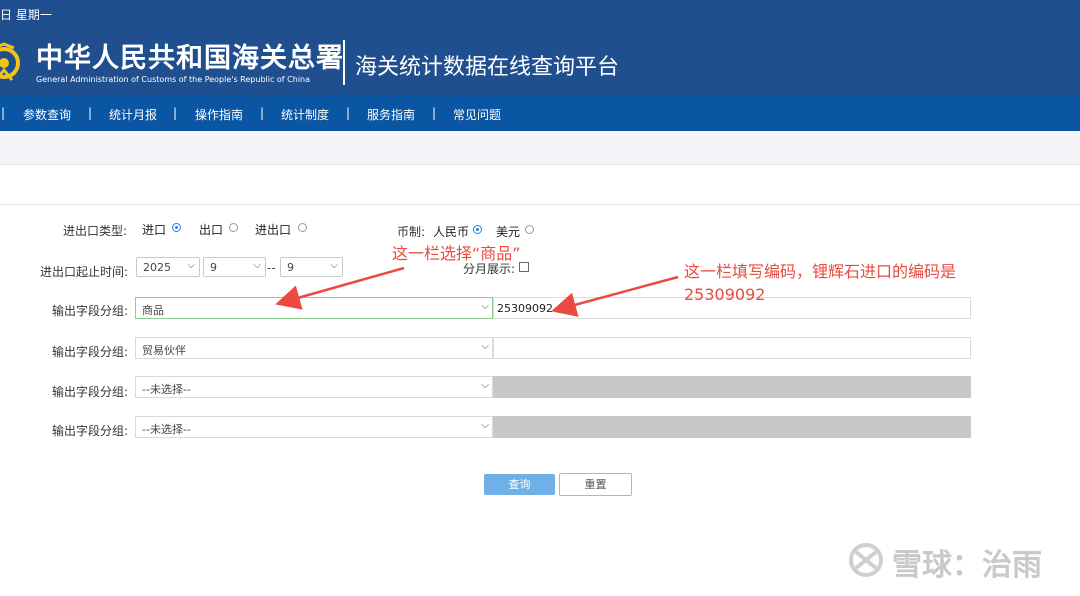 This screenshot has width=1080, height=596. What do you see at coordinates (340, 288) in the screenshot?
I see `arrow-to-goods-select` at bounding box center [340, 288].